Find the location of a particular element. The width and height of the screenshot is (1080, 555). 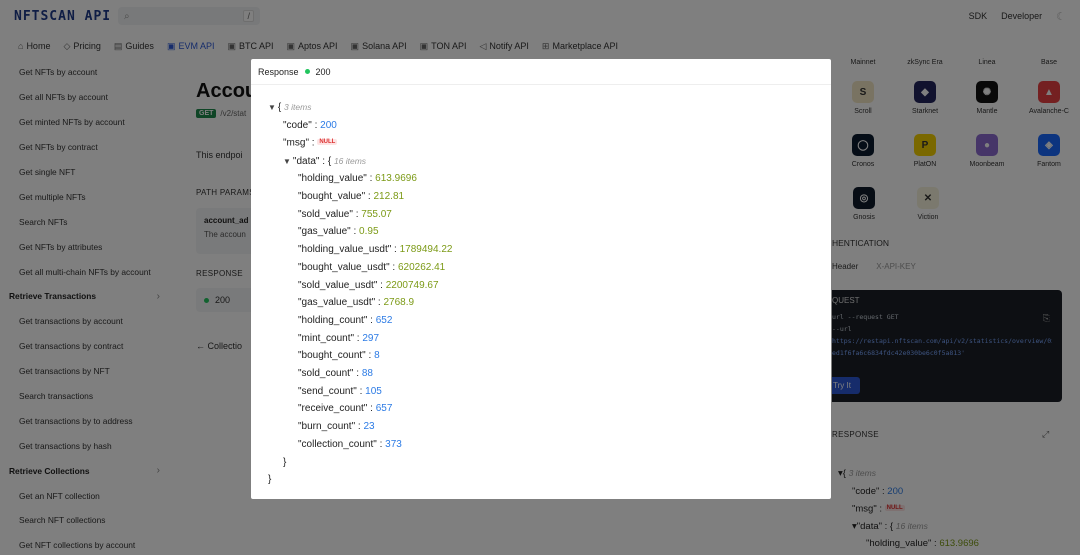

item-count: 16 items is located at coordinates (350, 160).